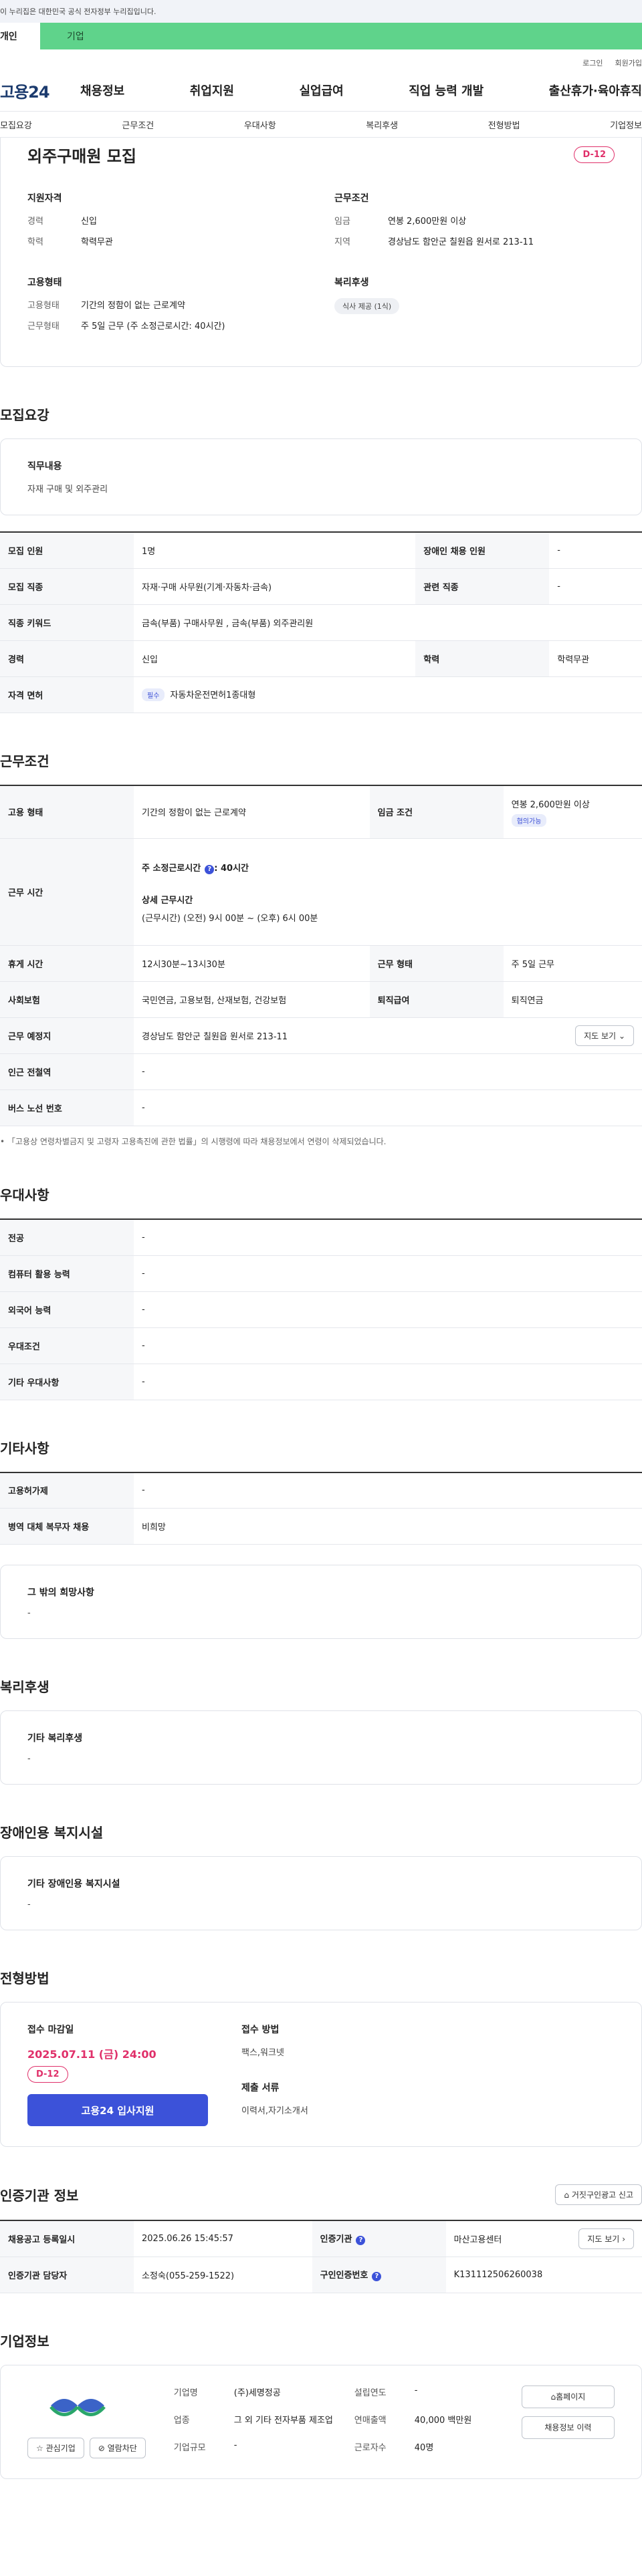 Image resolution: width=642 pixels, height=2576 pixels. I want to click on label: 버스 노선 번호, so click(67, 1107).